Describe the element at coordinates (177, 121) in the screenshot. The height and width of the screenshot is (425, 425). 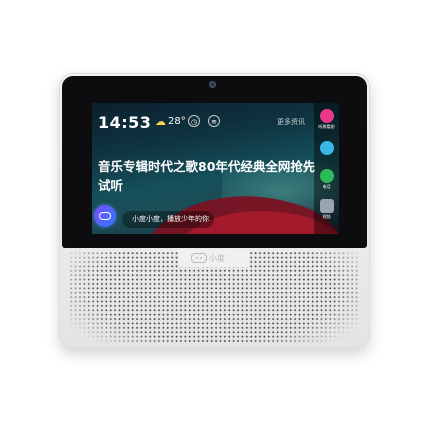
I see `temperature: 28°` at that location.